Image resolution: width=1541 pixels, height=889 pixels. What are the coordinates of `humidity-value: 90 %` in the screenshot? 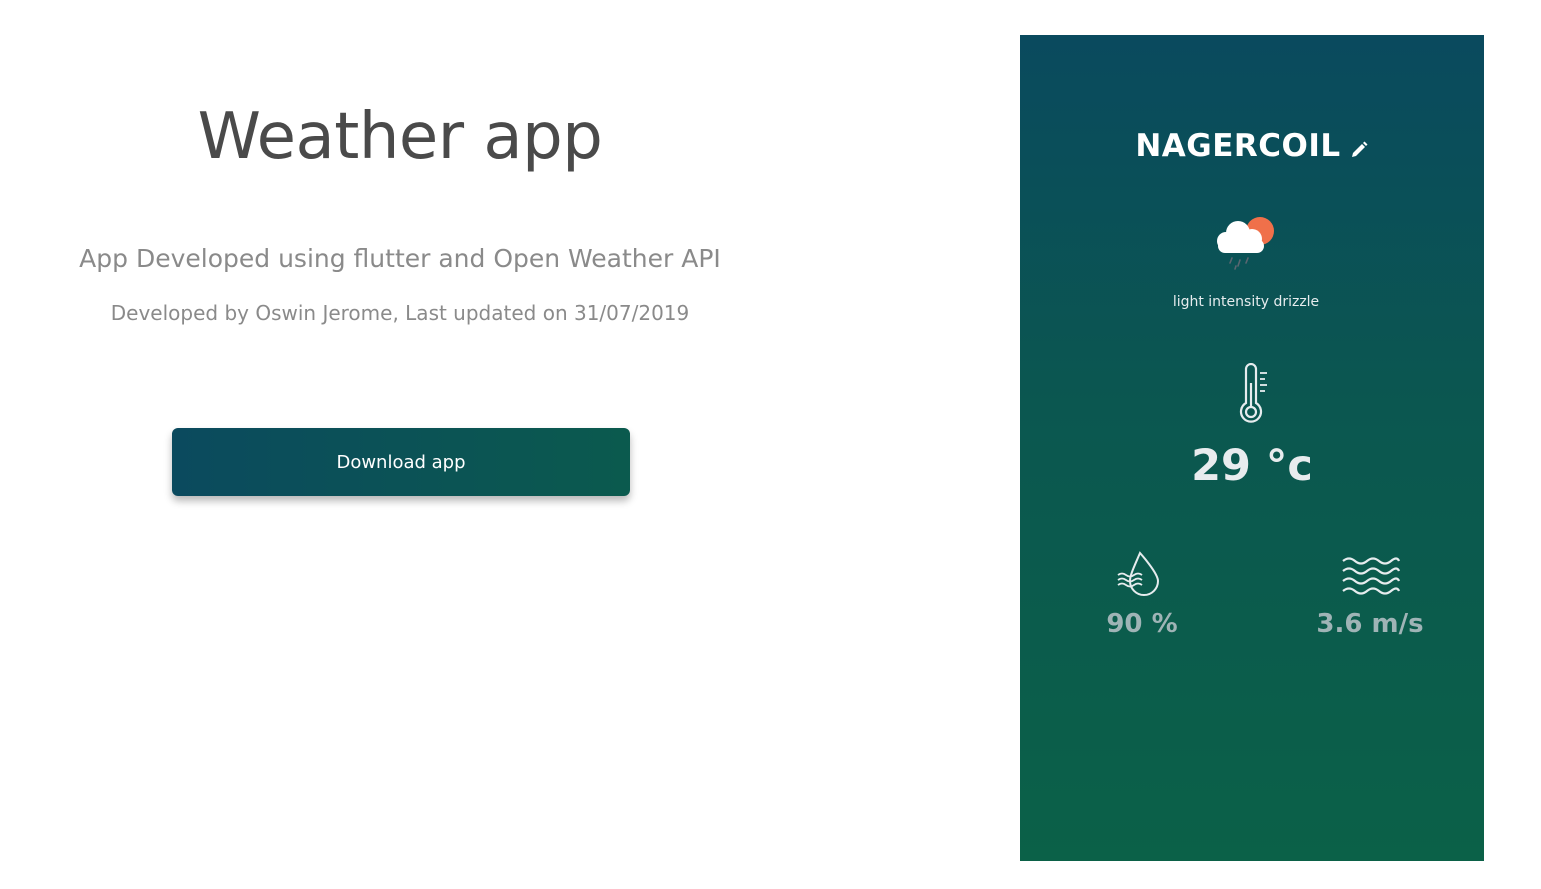 It's located at (1142, 624).